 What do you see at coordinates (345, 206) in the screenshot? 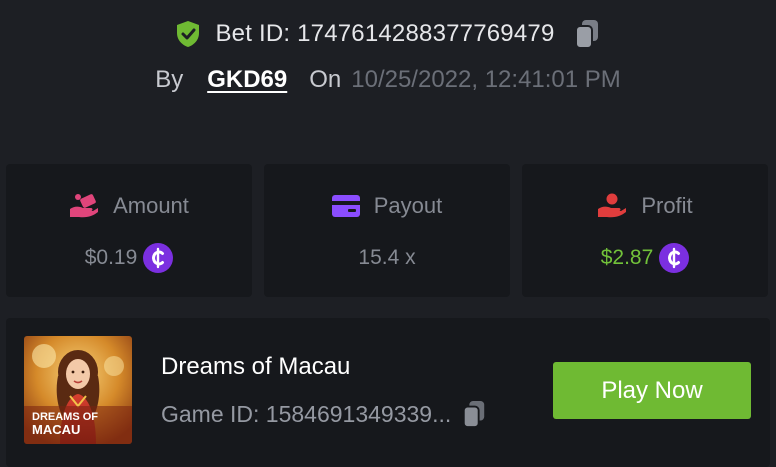
I see `credit-card-icon` at bounding box center [345, 206].